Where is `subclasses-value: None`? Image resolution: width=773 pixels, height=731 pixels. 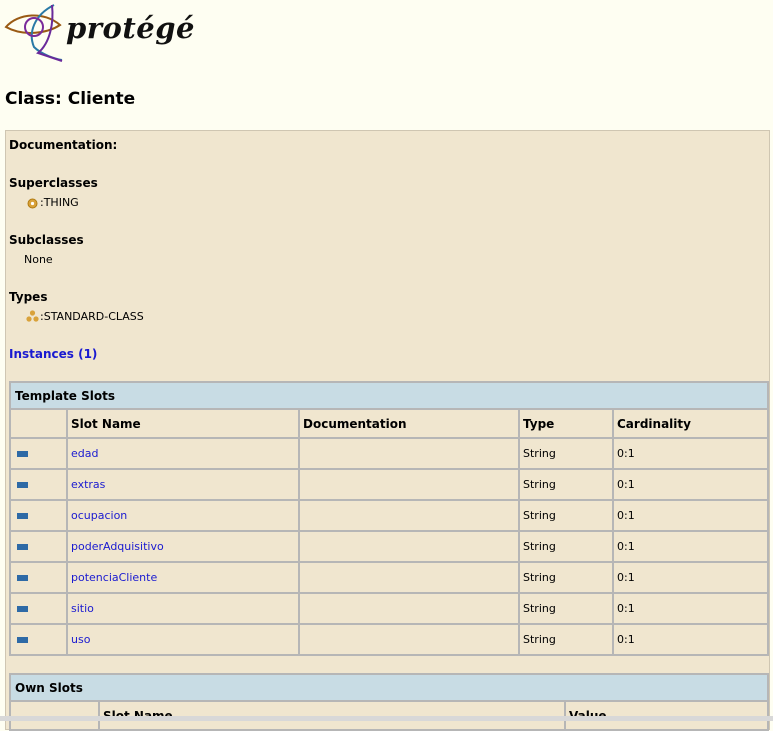
subclasses-value: None is located at coordinates (38, 259).